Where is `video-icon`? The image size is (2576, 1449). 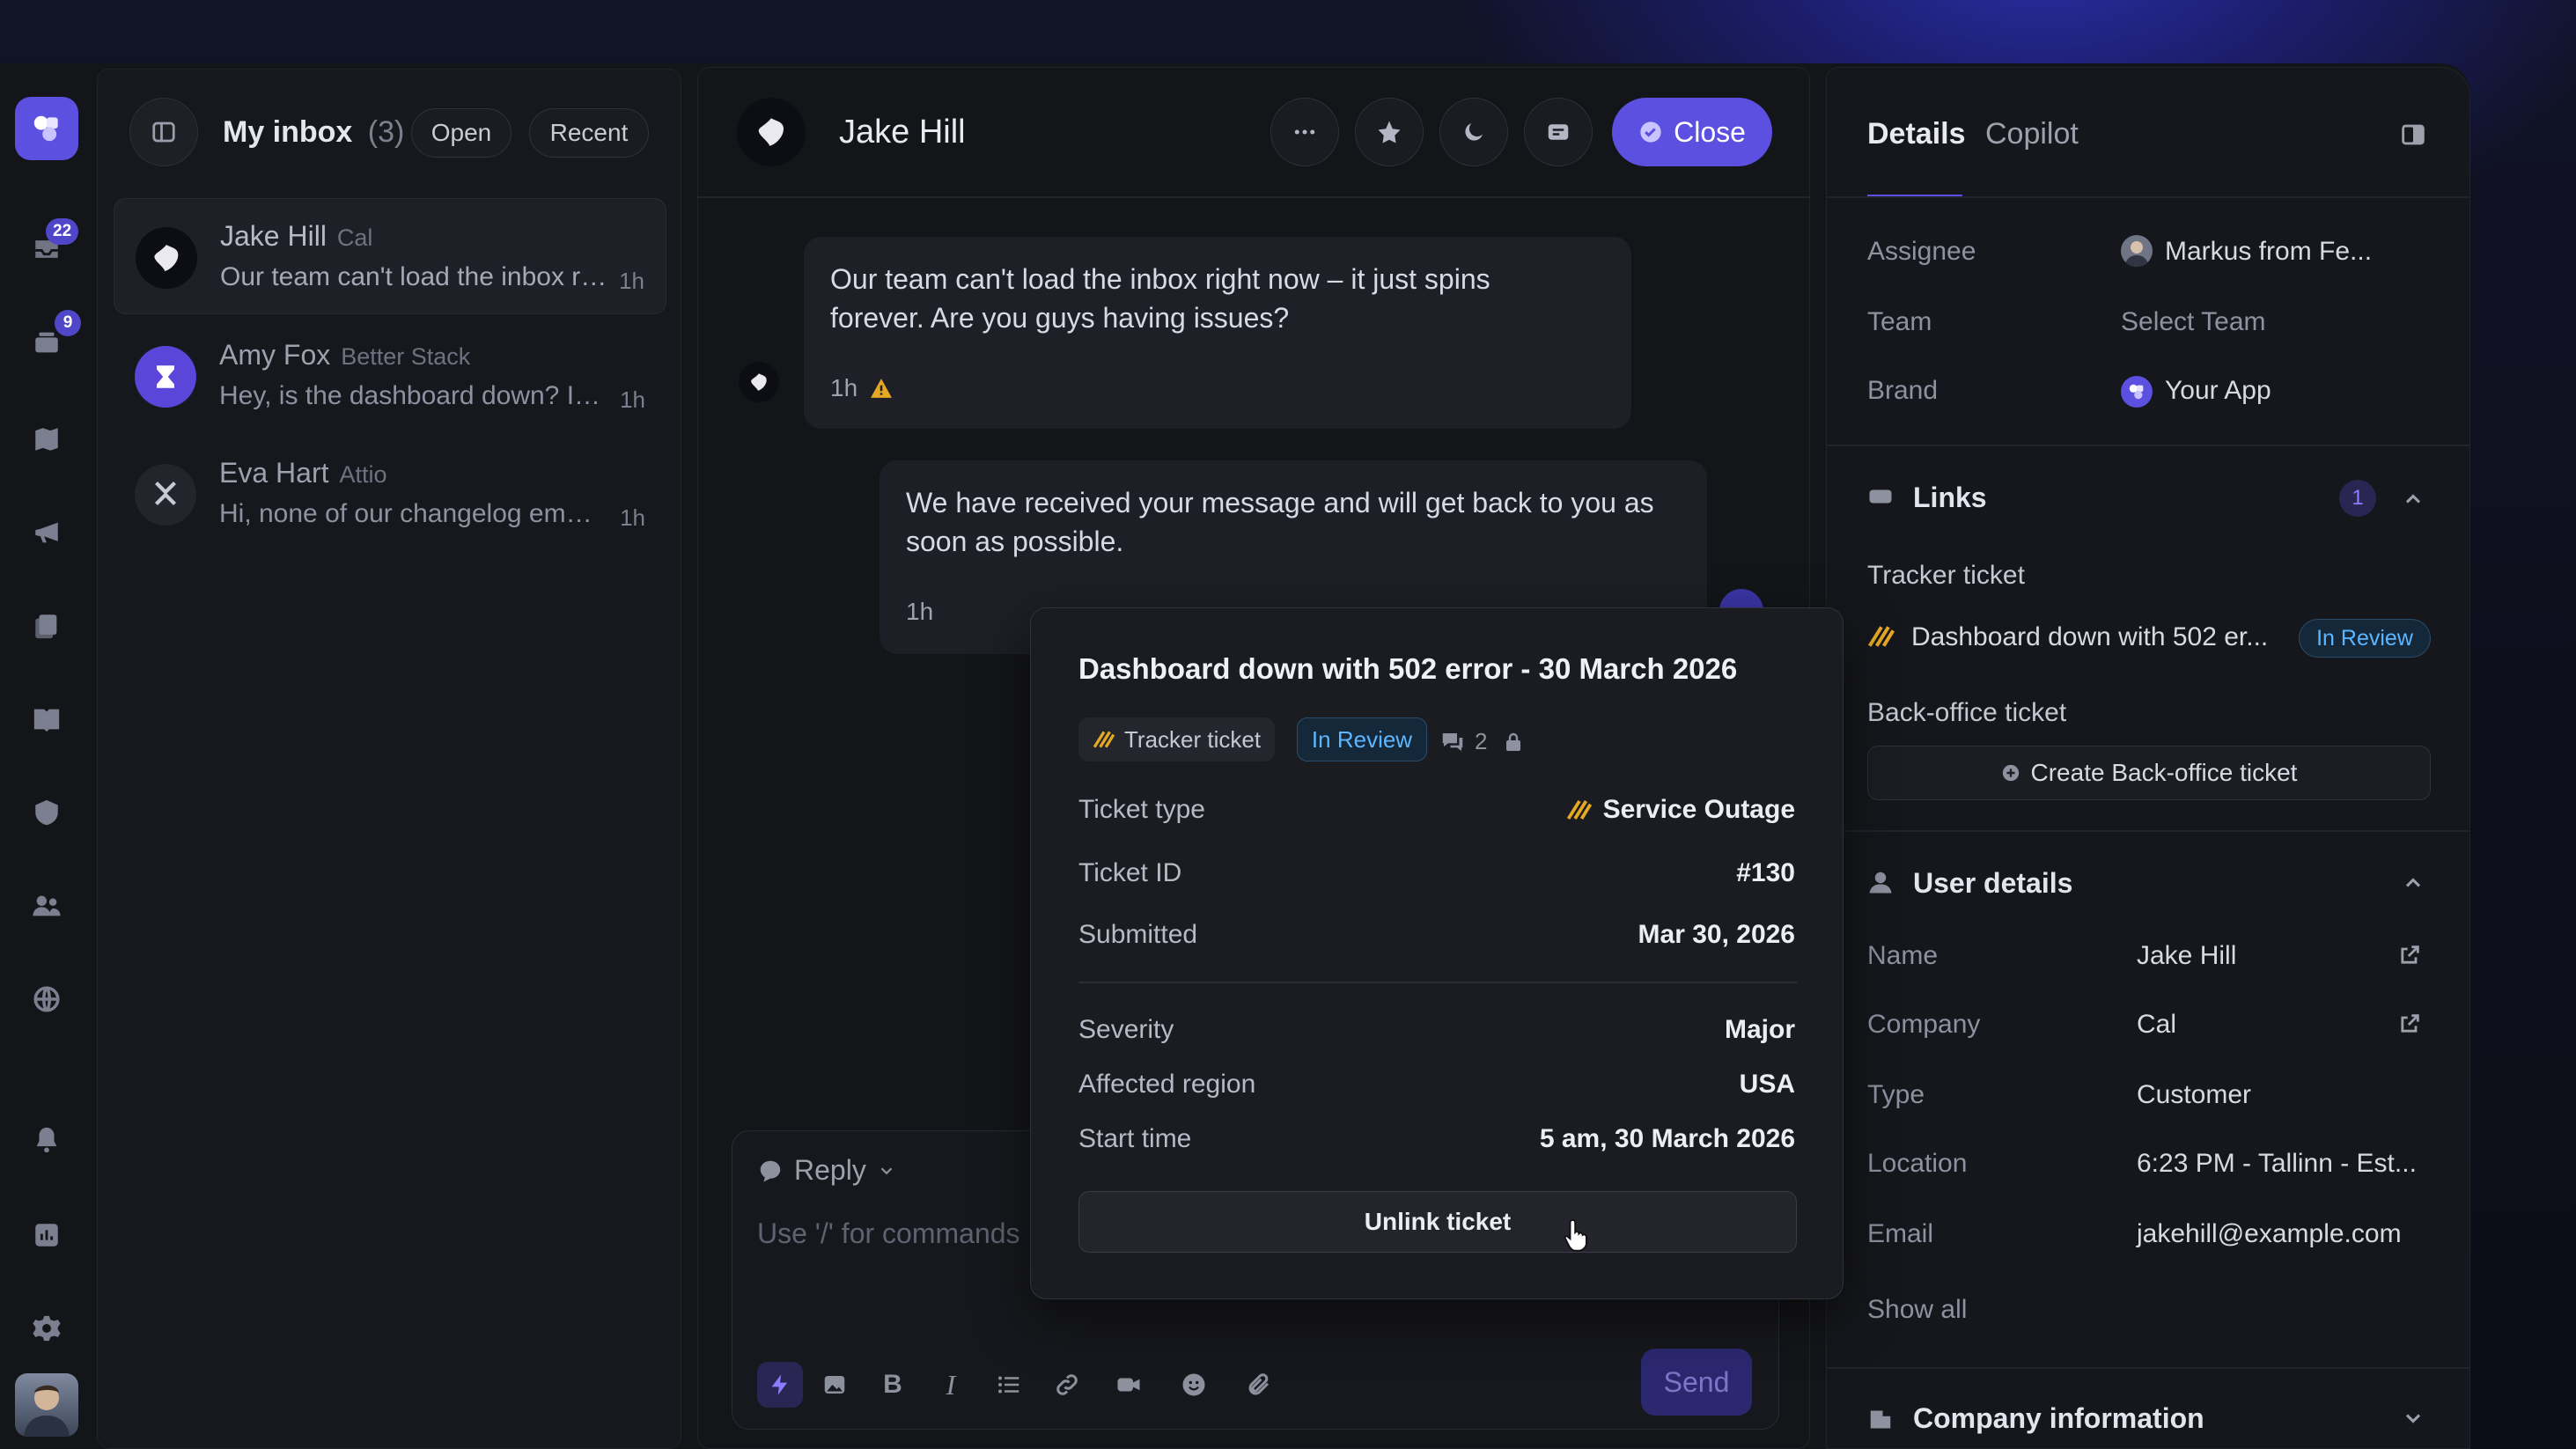
video-icon is located at coordinates (1129, 1385).